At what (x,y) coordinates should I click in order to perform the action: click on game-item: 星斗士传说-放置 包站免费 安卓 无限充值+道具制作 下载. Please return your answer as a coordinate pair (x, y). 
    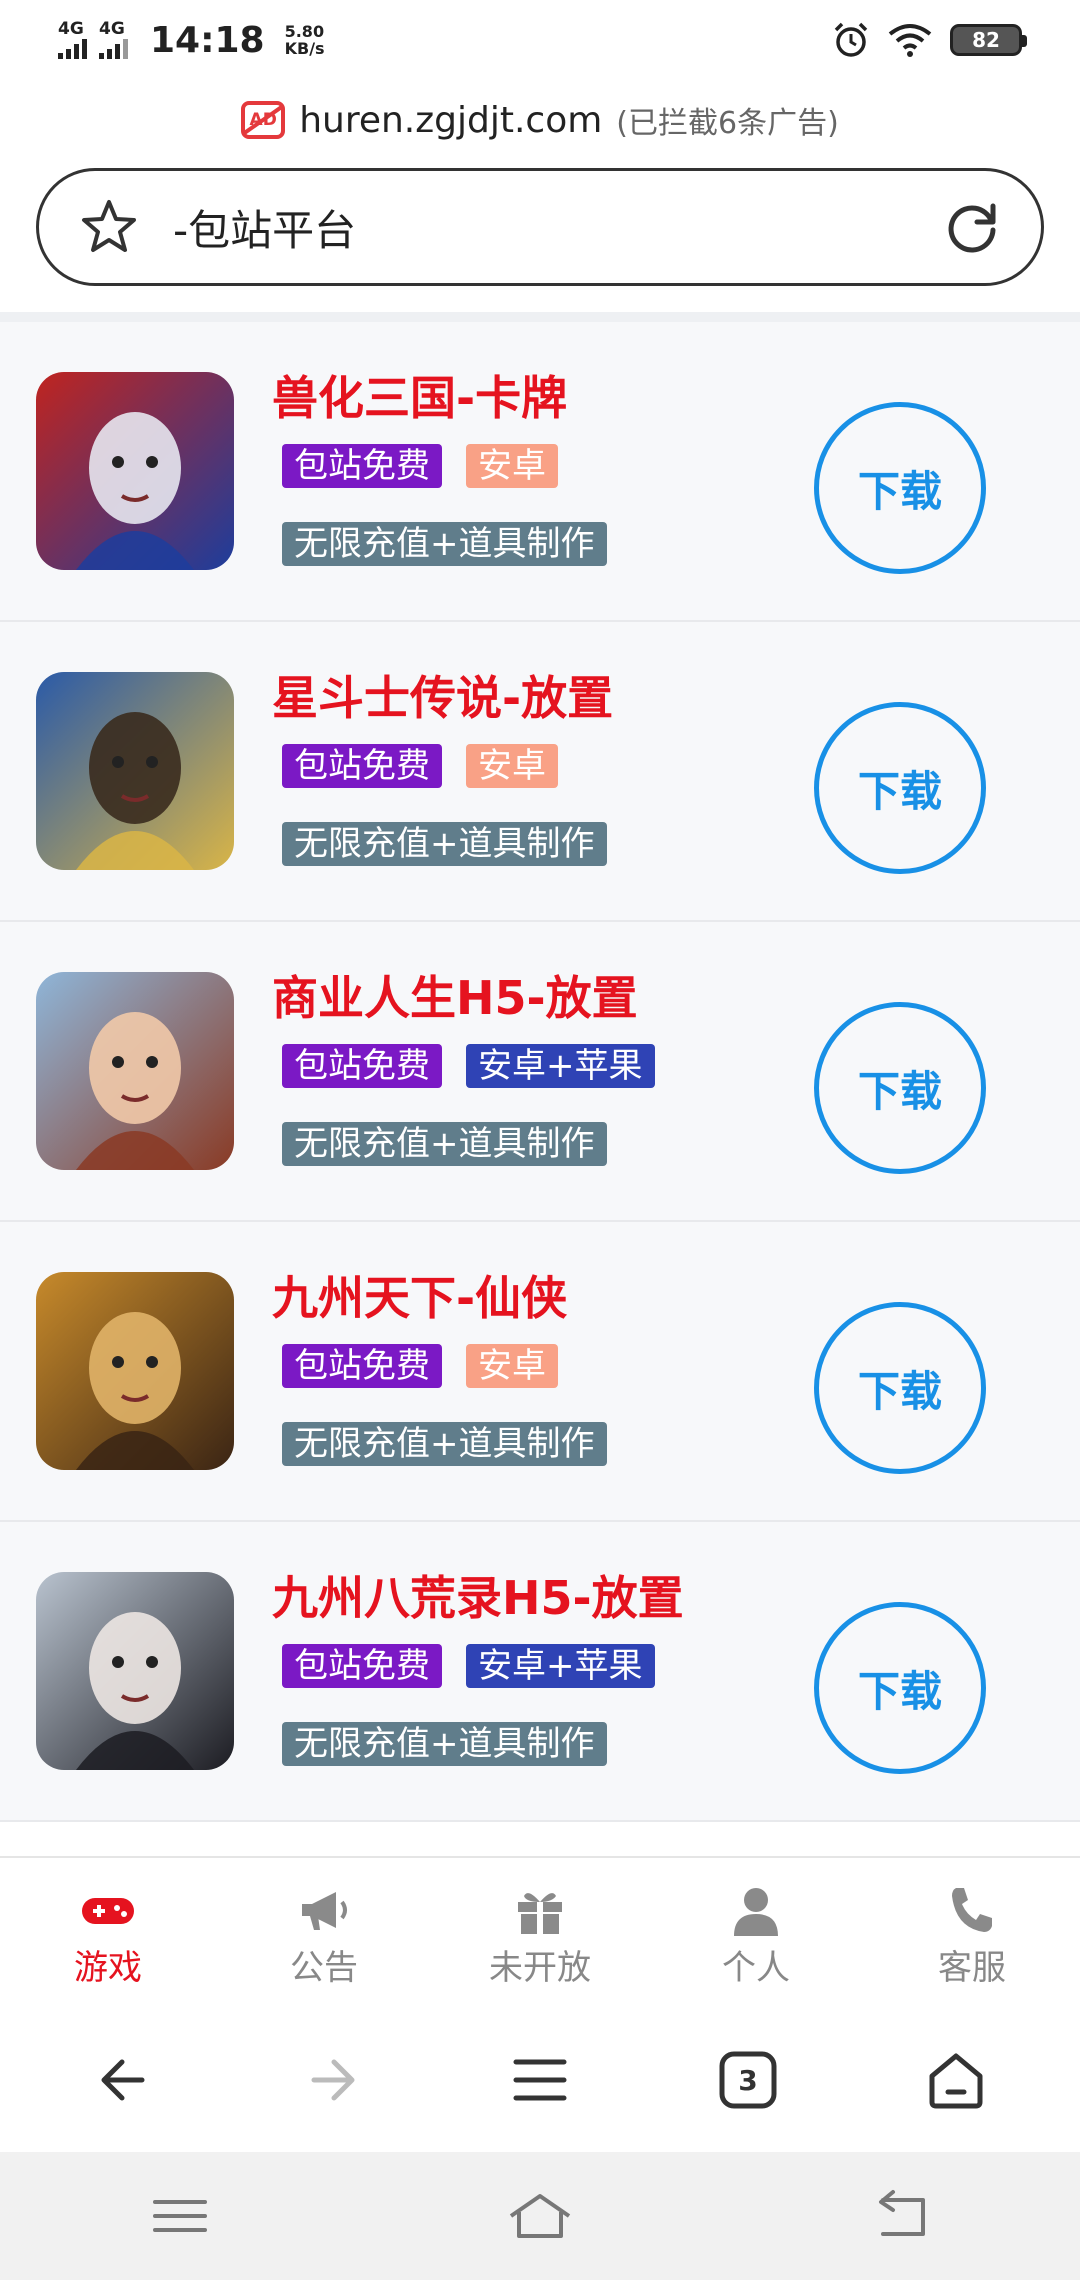
    Looking at the image, I should click on (540, 772).